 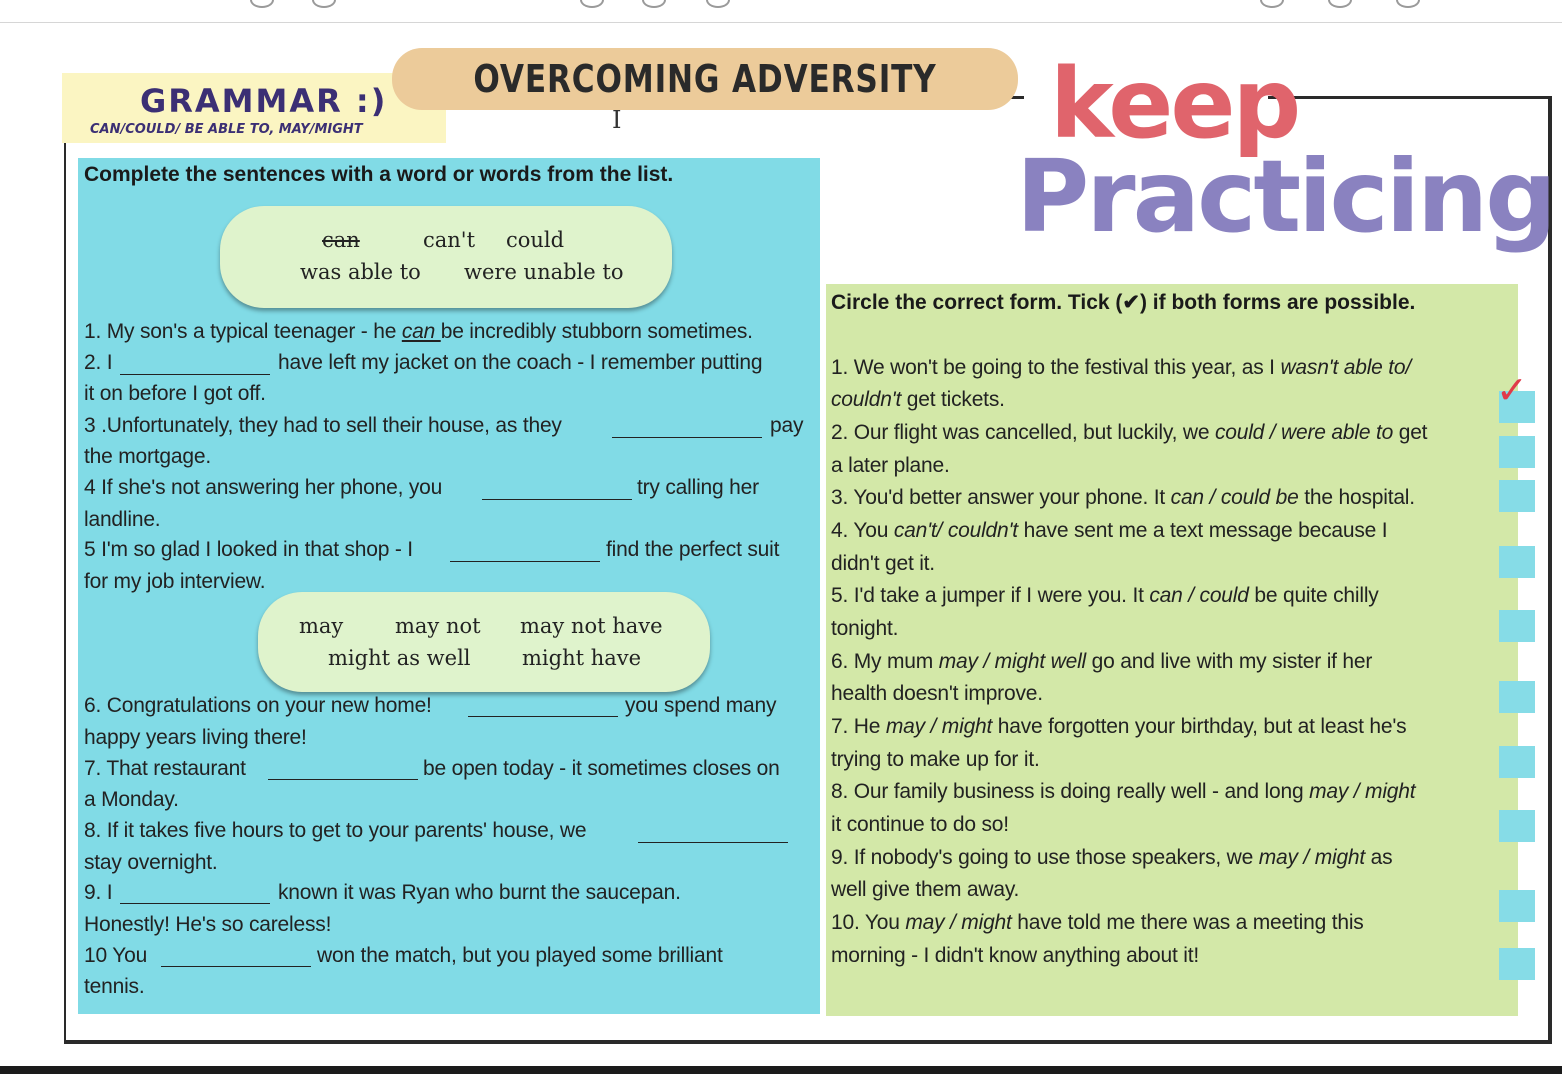 What do you see at coordinates (781, 11) in the screenshot?
I see `viewer-toolbar` at bounding box center [781, 11].